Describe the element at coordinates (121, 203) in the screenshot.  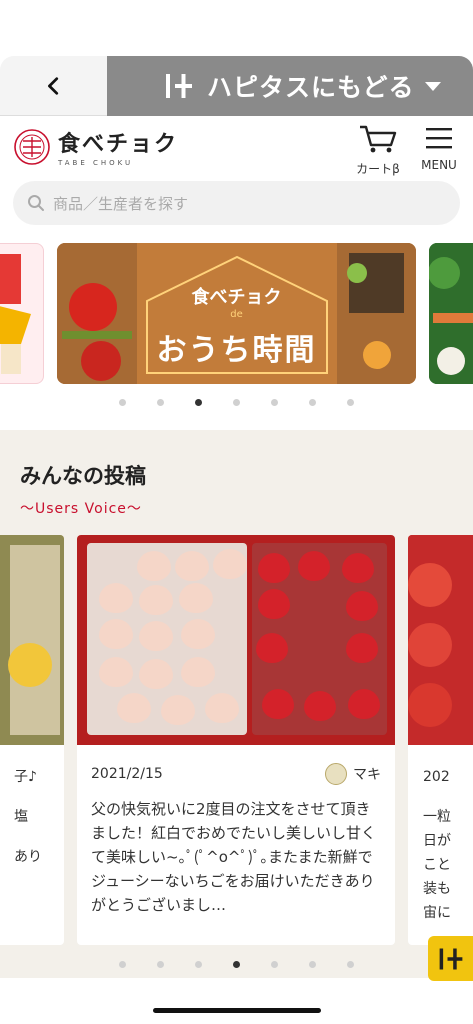
I see `search-placeholder: 商品／生産者を探す` at that location.